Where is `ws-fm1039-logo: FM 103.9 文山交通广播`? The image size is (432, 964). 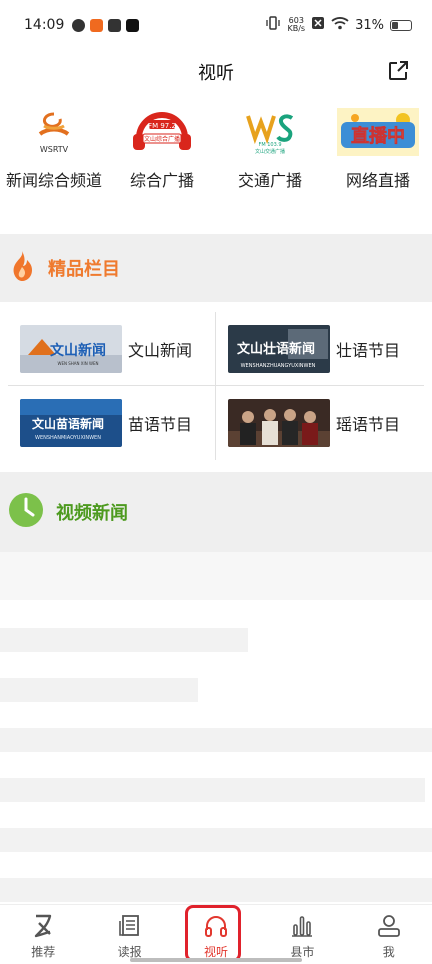
ws-fm1039-logo: FM 103.9 文山交通广播 is located at coordinates (270, 132).